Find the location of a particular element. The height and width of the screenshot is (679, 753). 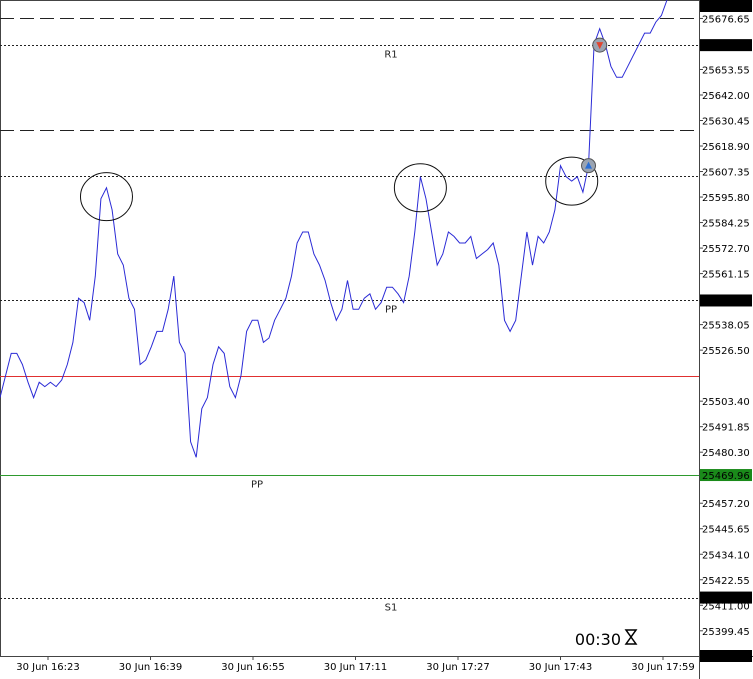

y-tick-label: 25653.55 is located at coordinates (726, 70).